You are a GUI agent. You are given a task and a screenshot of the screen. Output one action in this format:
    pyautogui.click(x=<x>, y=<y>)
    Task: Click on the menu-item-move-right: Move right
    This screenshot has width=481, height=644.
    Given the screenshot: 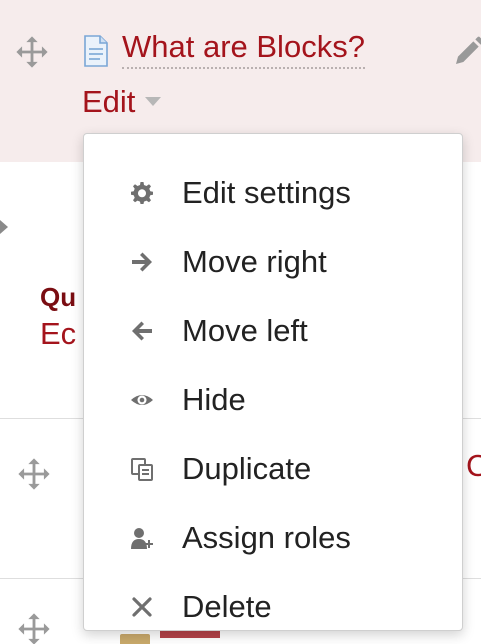 What is the action you would take?
    pyautogui.click(x=273, y=261)
    